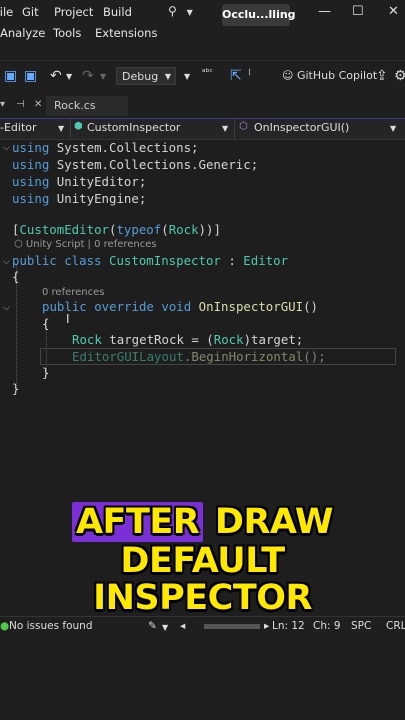  What do you see at coordinates (337, 75) in the screenshot?
I see `copilot-label: GitHub Copilot` at bounding box center [337, 75].